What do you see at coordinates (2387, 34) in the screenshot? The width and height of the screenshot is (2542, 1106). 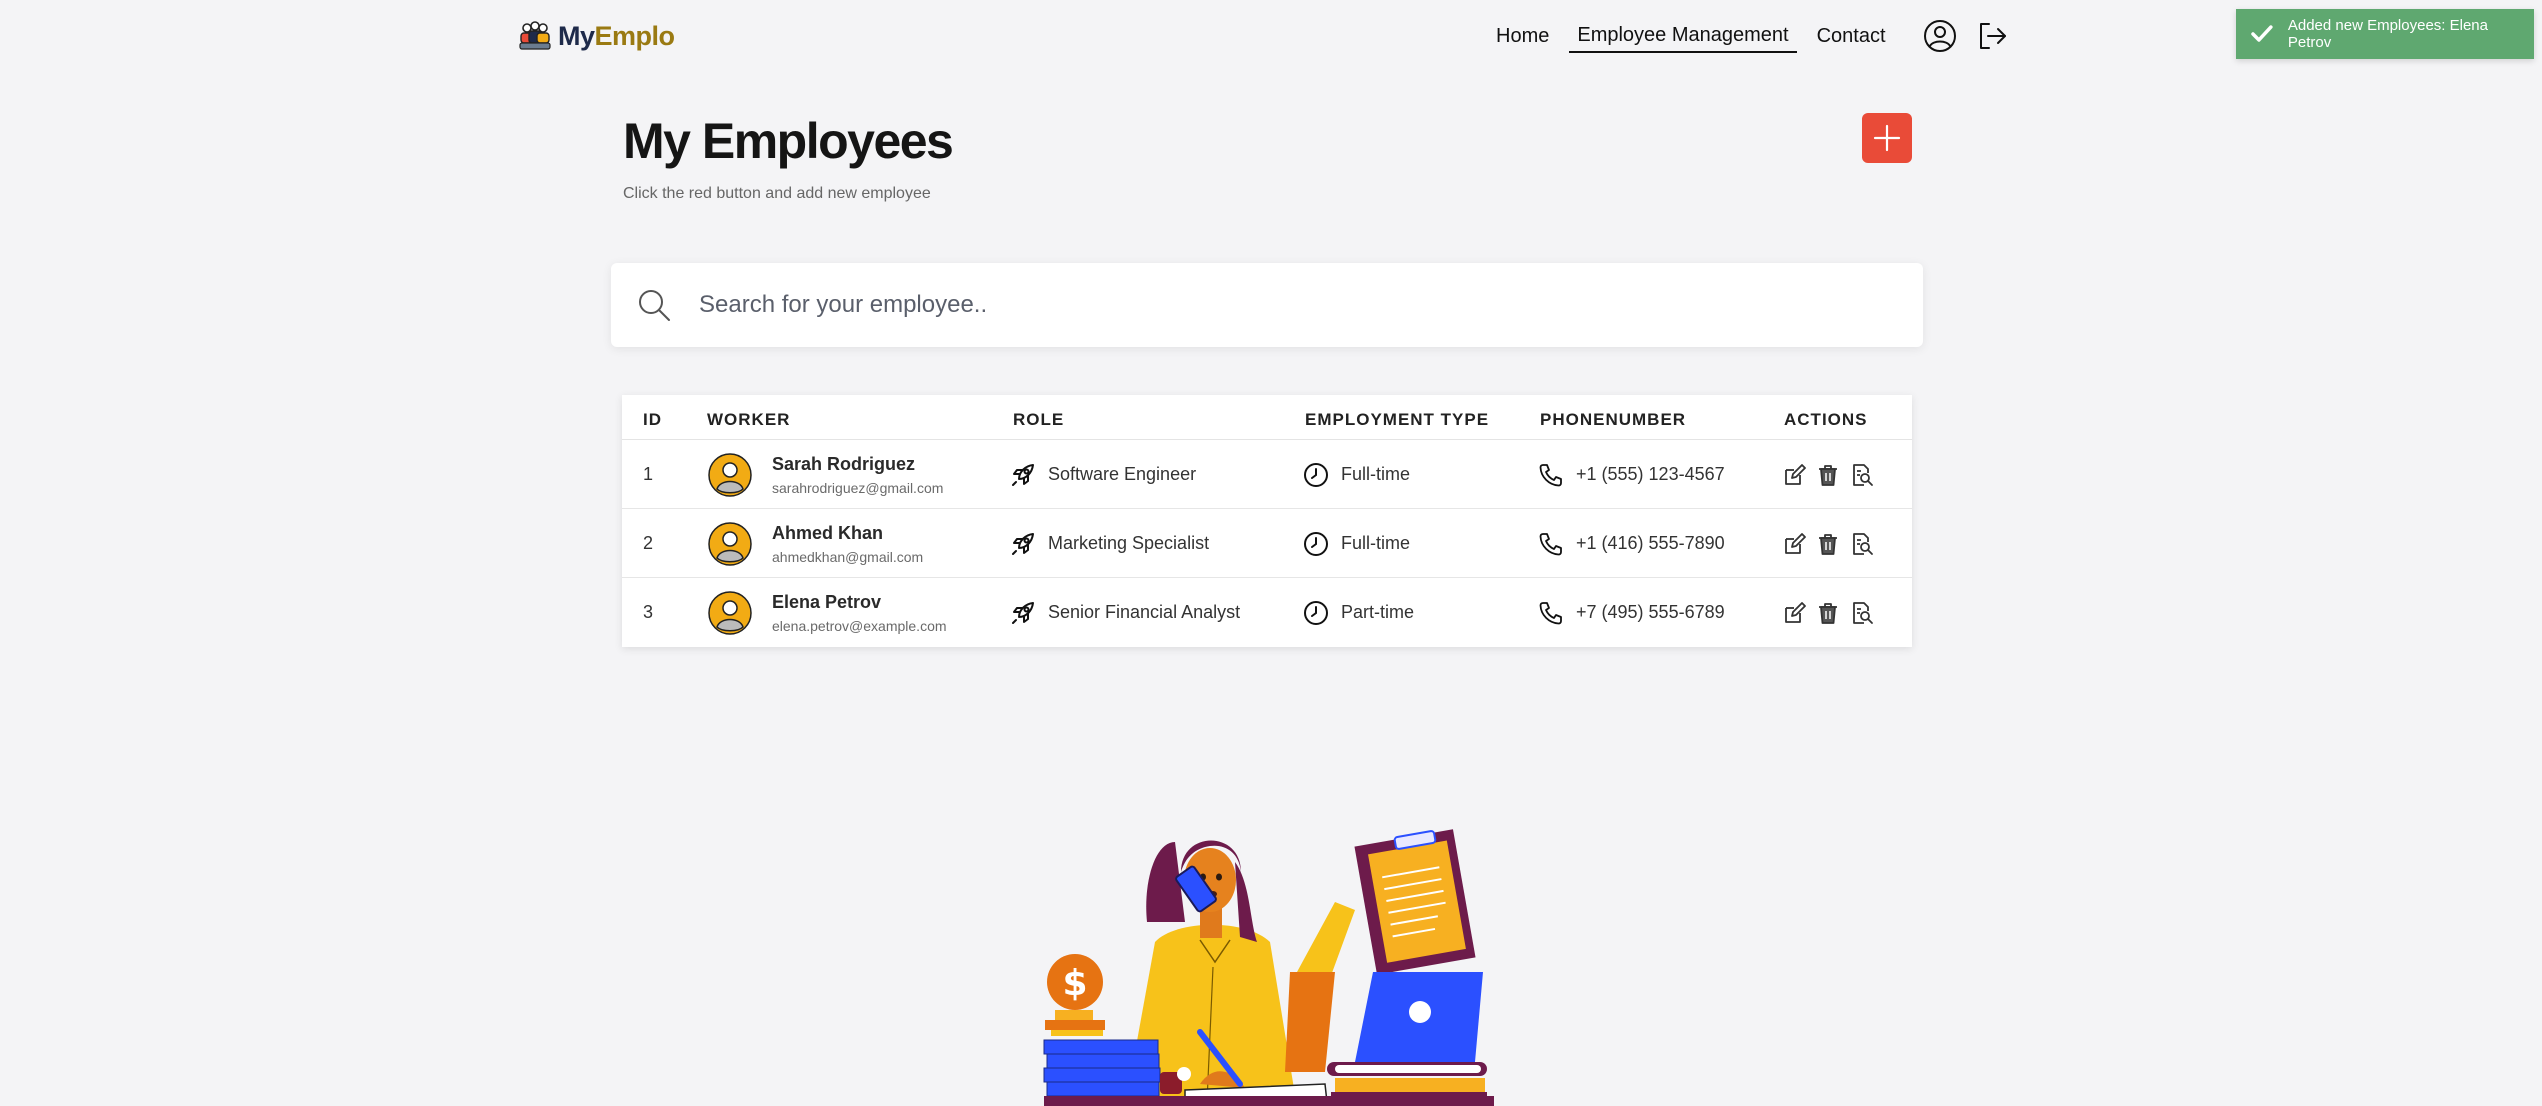 I see `toast-message: Added new Employees: Elena Petrov` at bounding box center [2387, 34].